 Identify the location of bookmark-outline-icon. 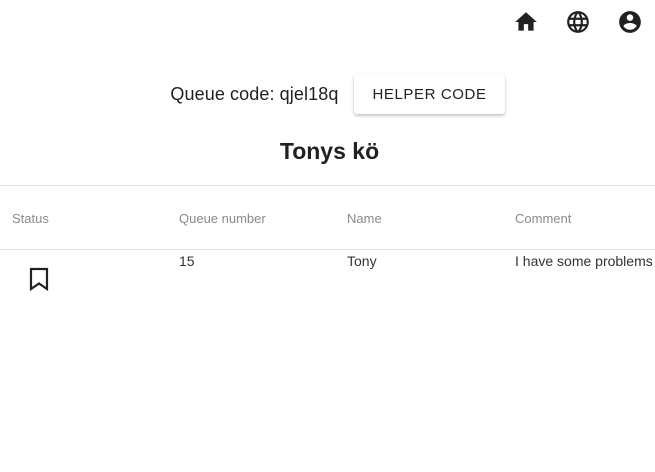
(39, 279).